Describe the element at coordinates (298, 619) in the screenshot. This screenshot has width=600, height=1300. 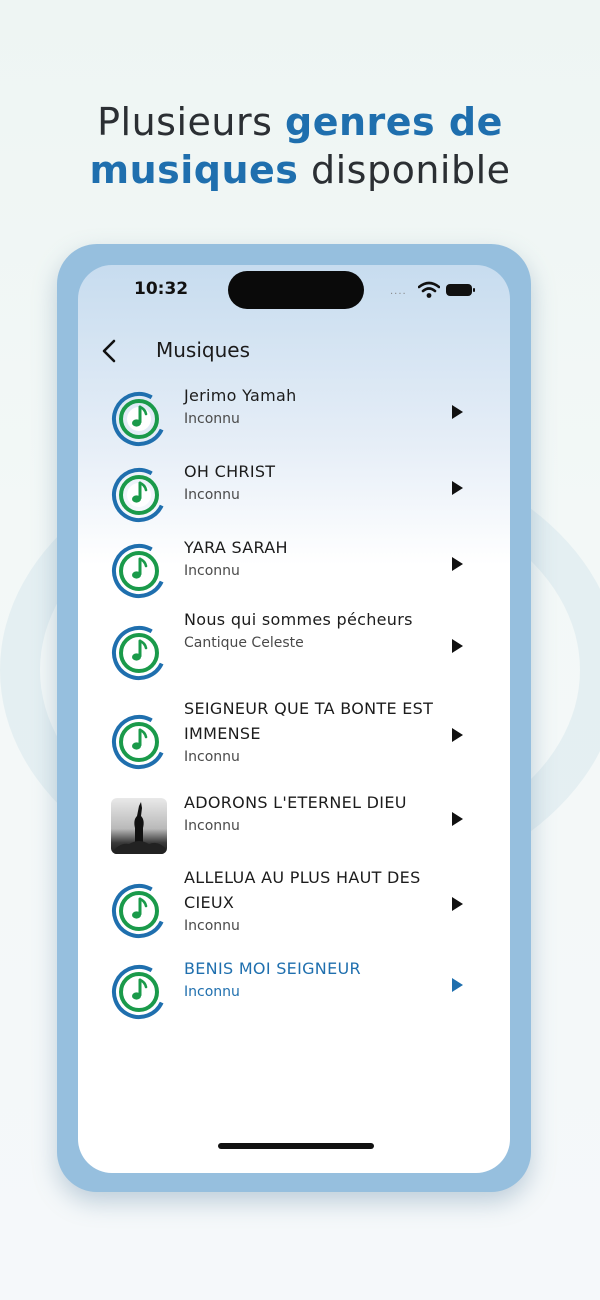
I see `song-title: Nous qui sommes pécheurs` at that location.